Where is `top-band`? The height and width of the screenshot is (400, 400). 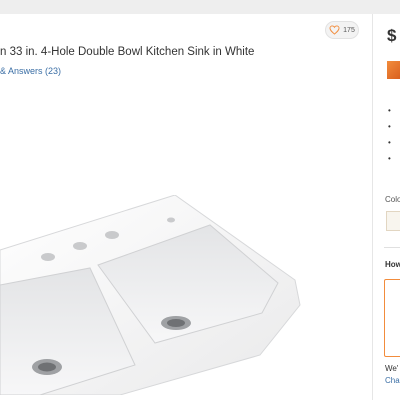 top-band is located at coordinates (200, 7).